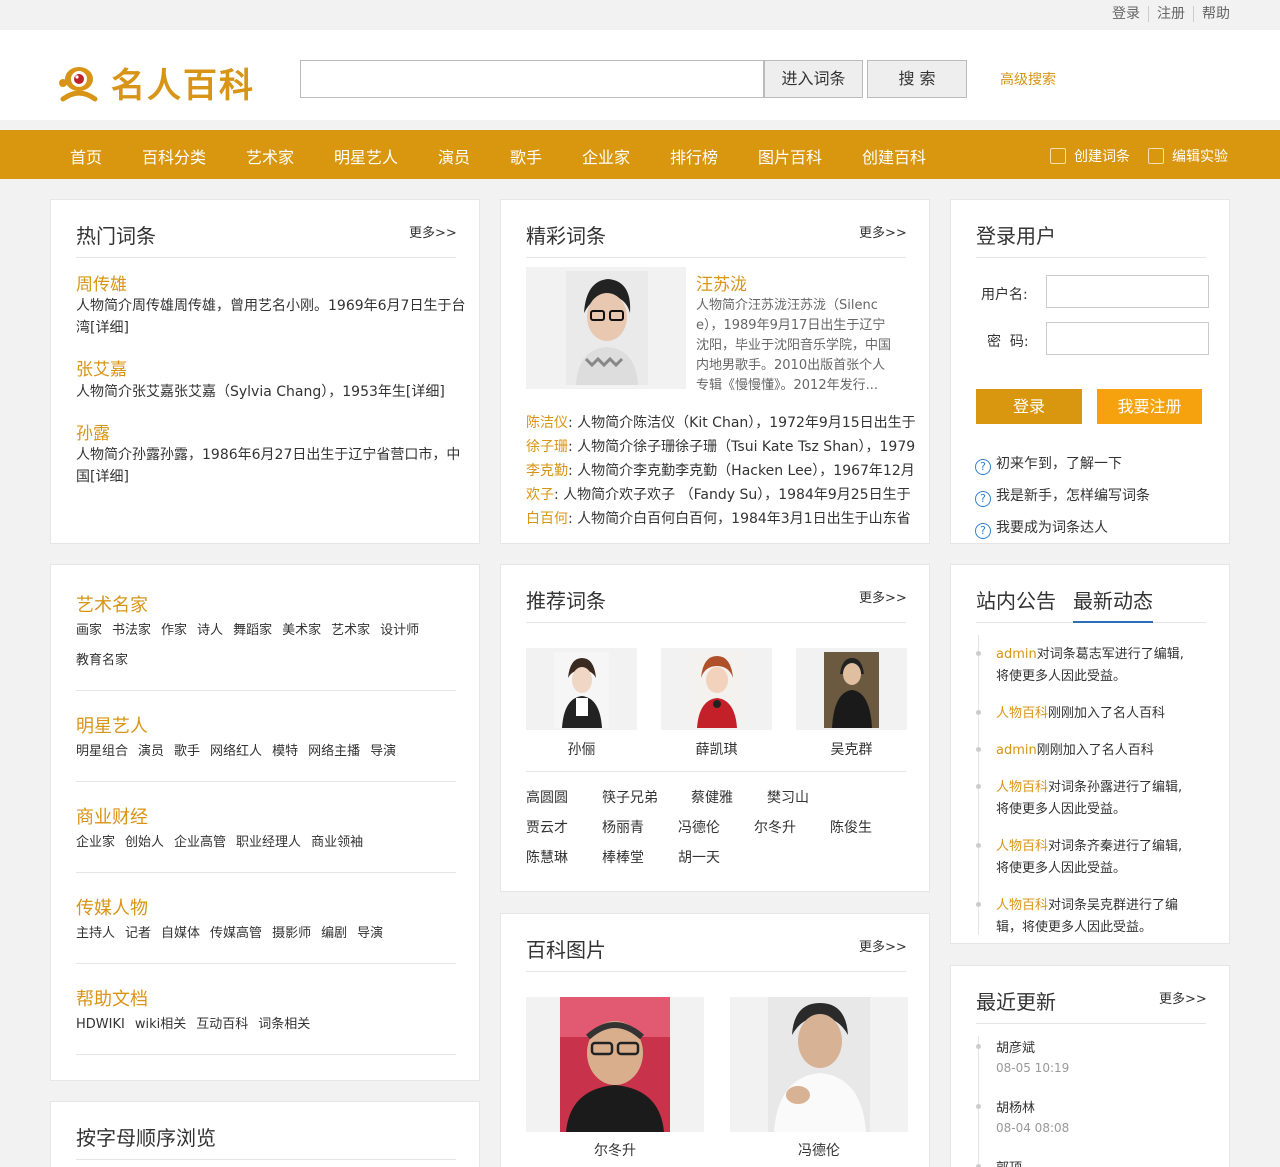 The image size is (1280, 1167). What do you see at coordinates (187, 751) in the screenshot?
I see `tag-link: 歌手` at bounding box center [187, 751].